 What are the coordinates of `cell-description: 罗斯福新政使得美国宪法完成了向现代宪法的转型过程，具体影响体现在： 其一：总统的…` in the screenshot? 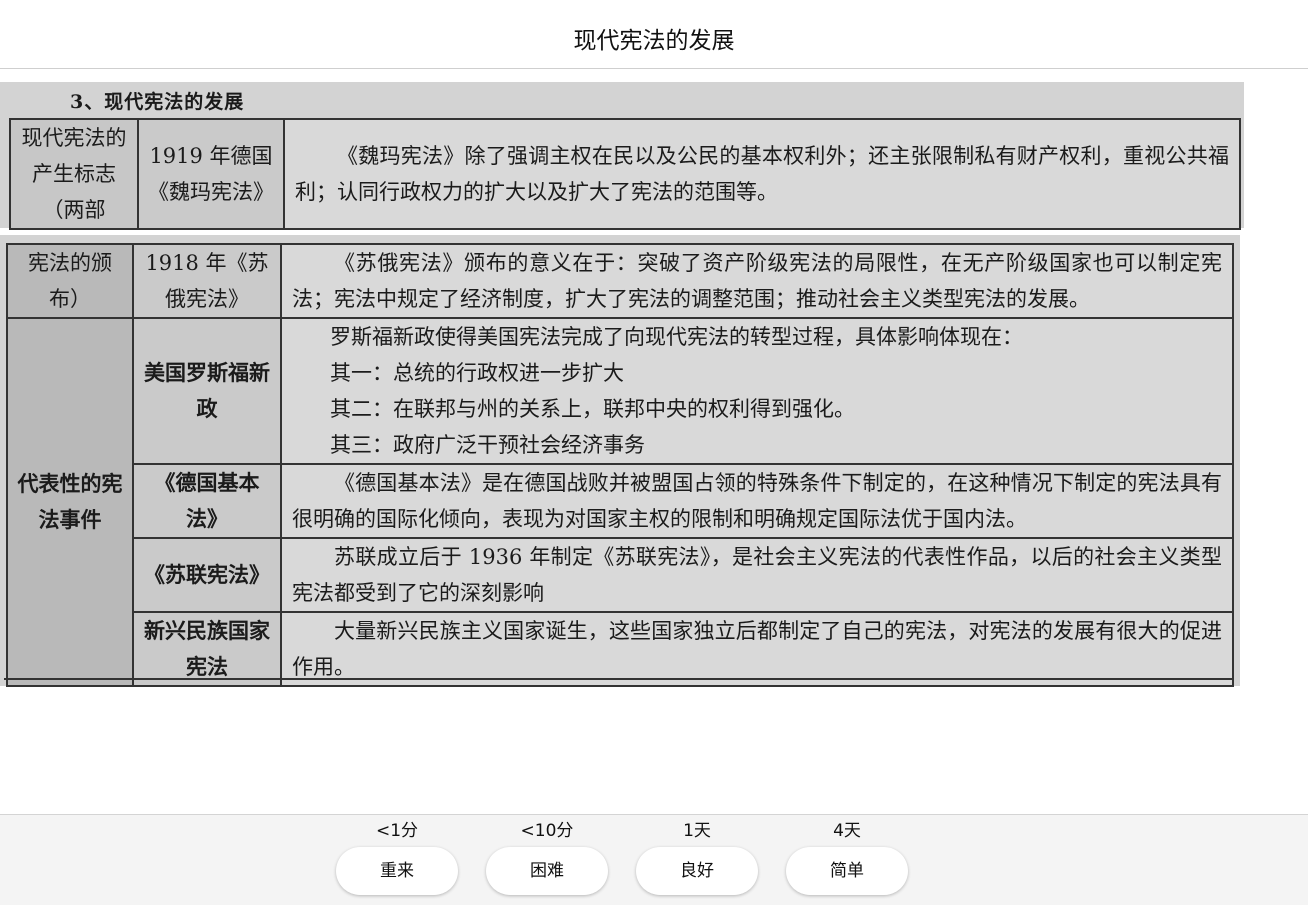 It's located at (757, 391).